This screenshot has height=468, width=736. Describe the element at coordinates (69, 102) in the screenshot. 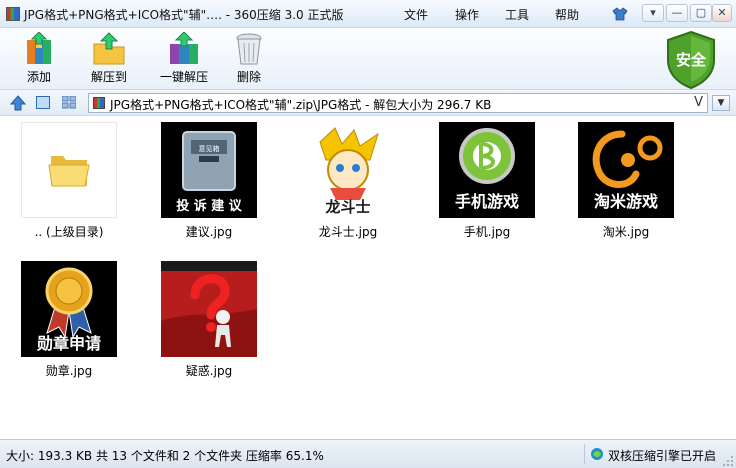

I see `grid-view-icon` at that location.